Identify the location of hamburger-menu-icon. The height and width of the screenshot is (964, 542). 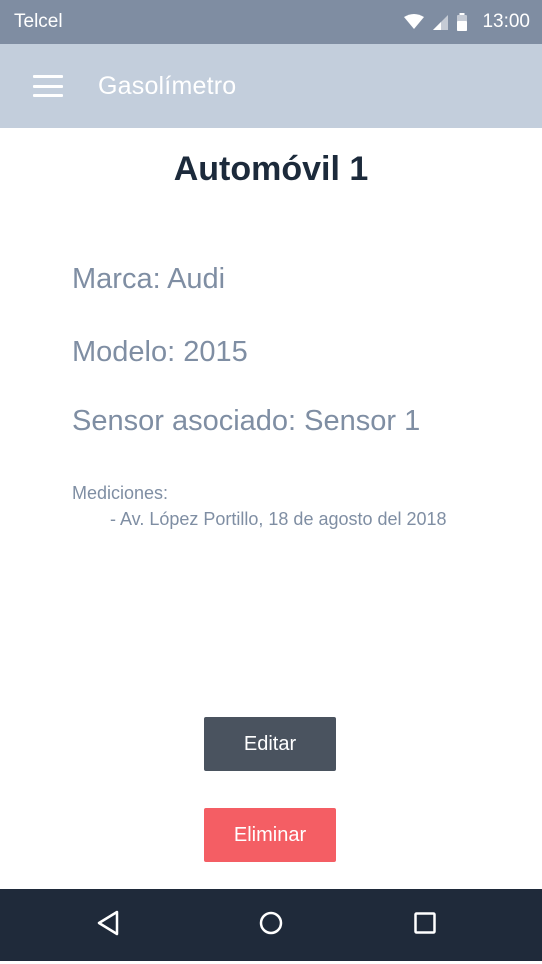
(48, 86).